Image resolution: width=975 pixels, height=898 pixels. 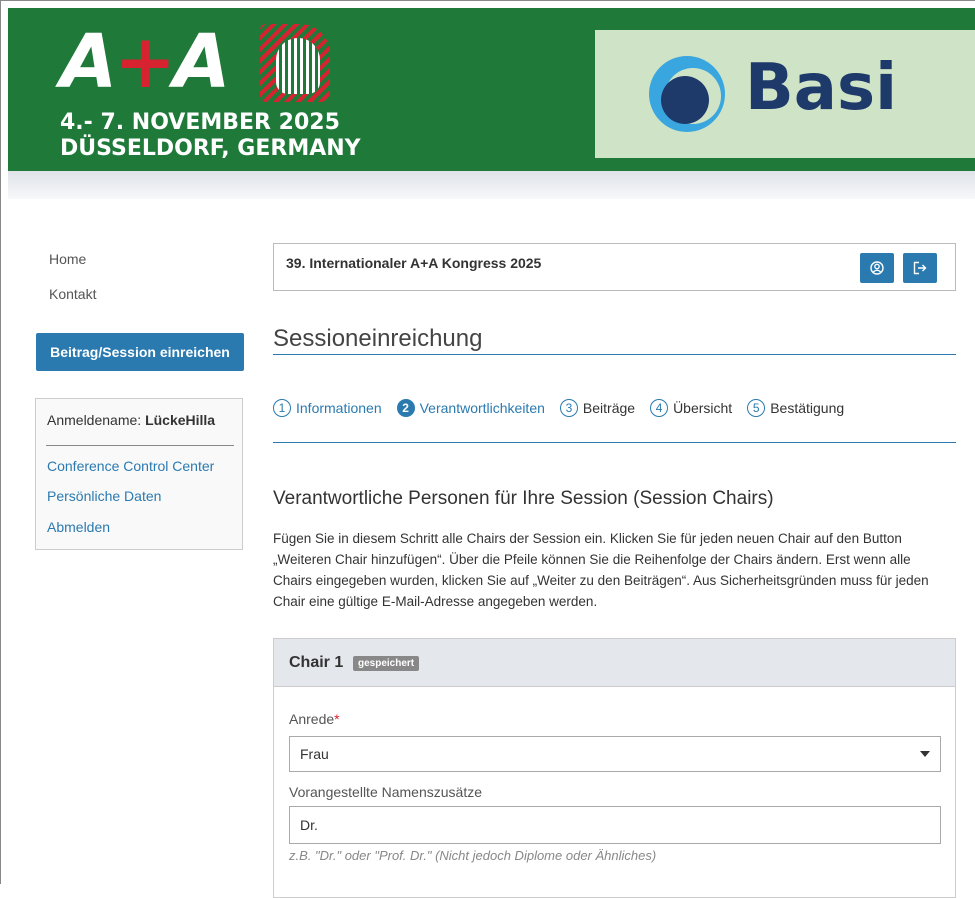 I want to click on required-marker: *, so click(x=337, y=719).